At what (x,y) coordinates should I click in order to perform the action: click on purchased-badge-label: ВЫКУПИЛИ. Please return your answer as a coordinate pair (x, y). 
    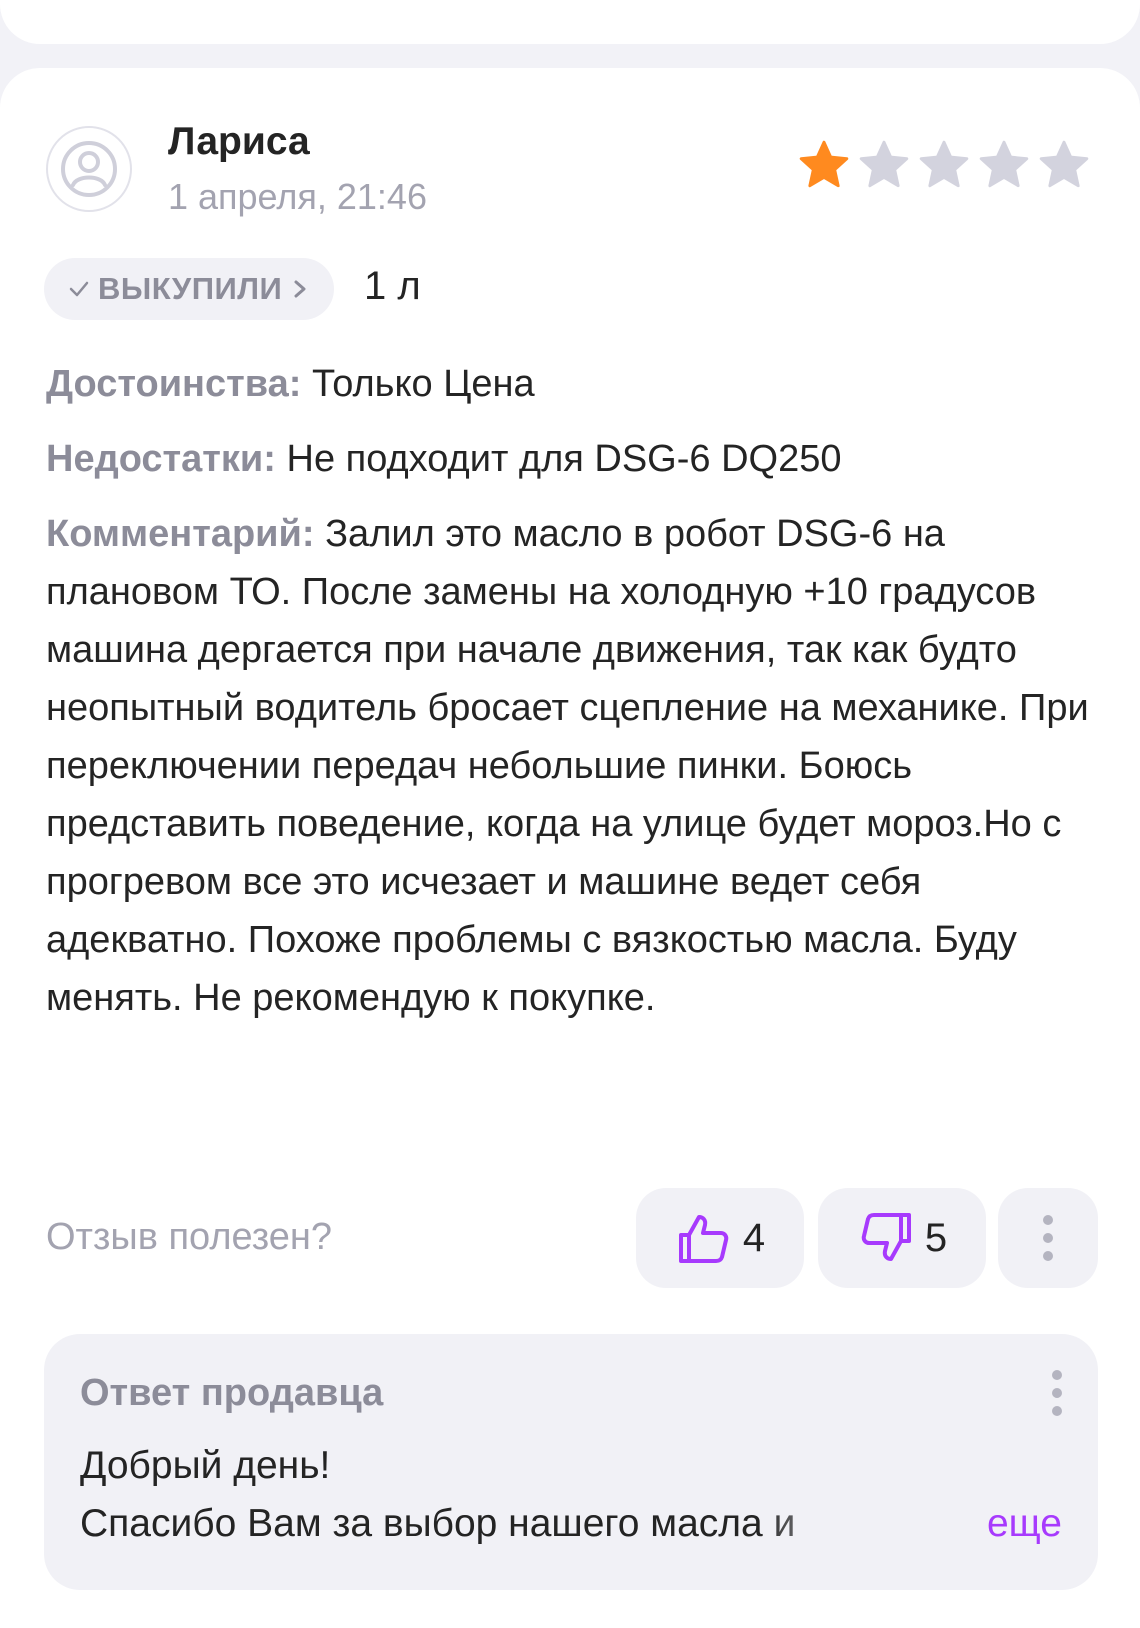
    Looking at the image, I should click on (190, 288).